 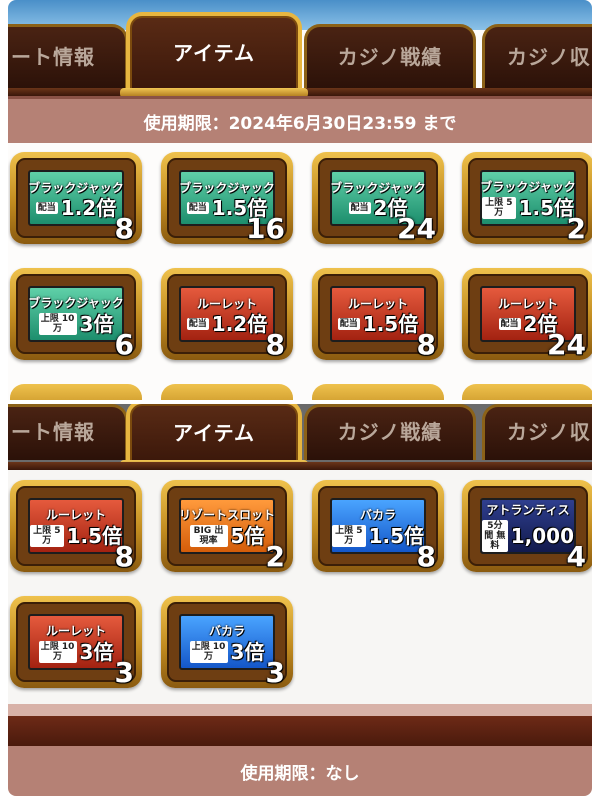 I want to click on casino-ticket-icon: アトランティス 5分間 無料 1,000, so click(x=528, y=526).